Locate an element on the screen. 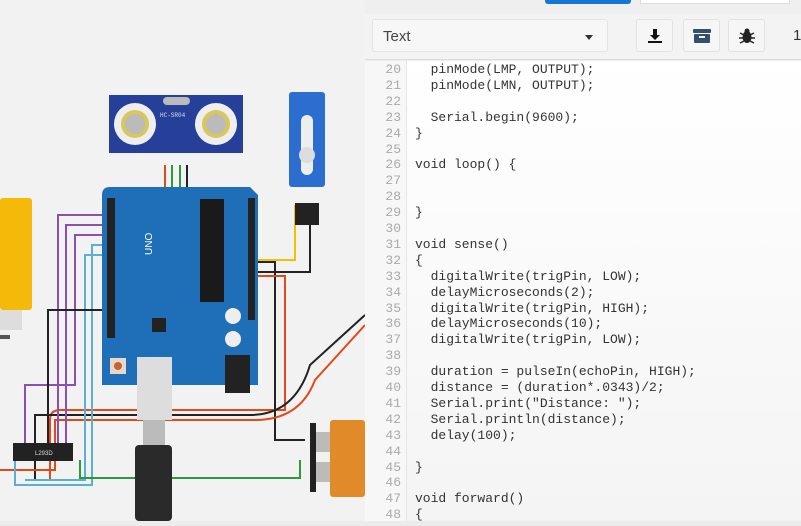 The image size is (801, 526). line-number: 34 is located at coordinates (393, 292).